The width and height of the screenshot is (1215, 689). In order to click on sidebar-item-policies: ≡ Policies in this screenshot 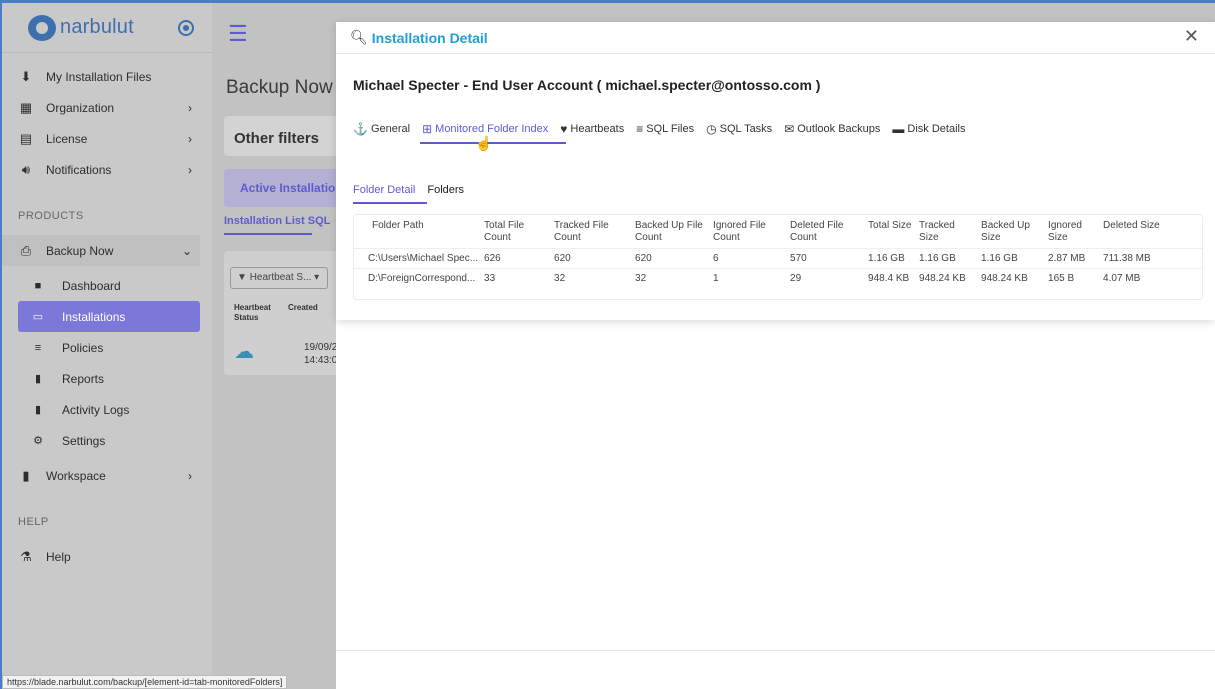, I will do `click(107, 347)`.